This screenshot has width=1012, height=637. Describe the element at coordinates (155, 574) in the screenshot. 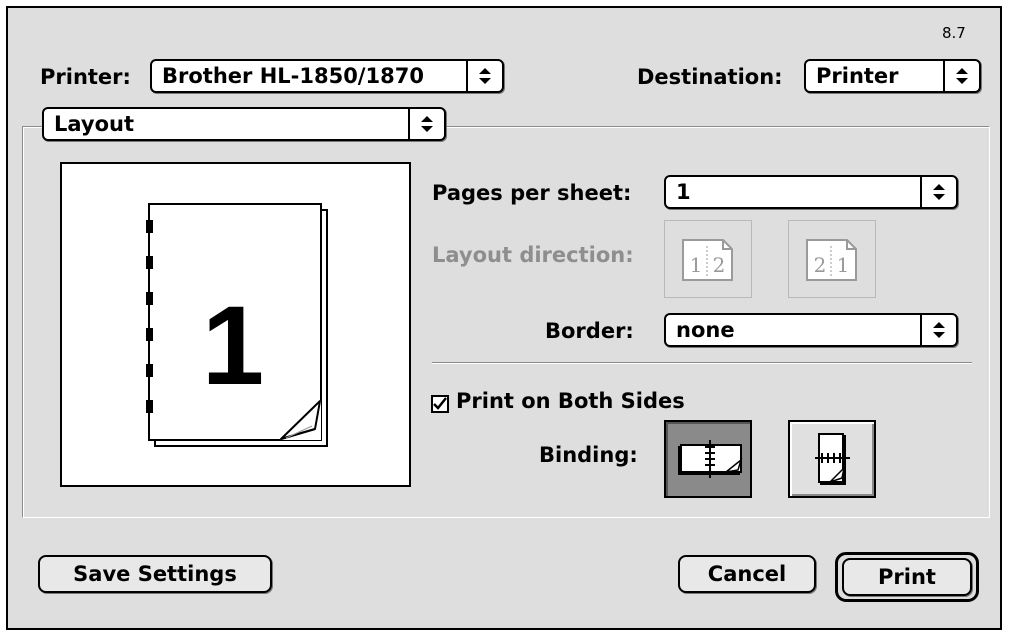

I see `save-settings-button: Save Settings` at that location.